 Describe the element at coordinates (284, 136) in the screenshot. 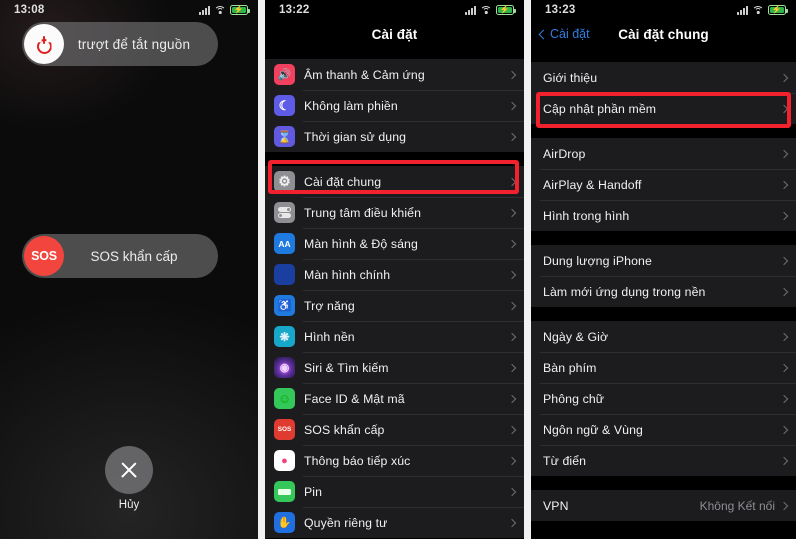

I see `hourglass-icon` at that location.